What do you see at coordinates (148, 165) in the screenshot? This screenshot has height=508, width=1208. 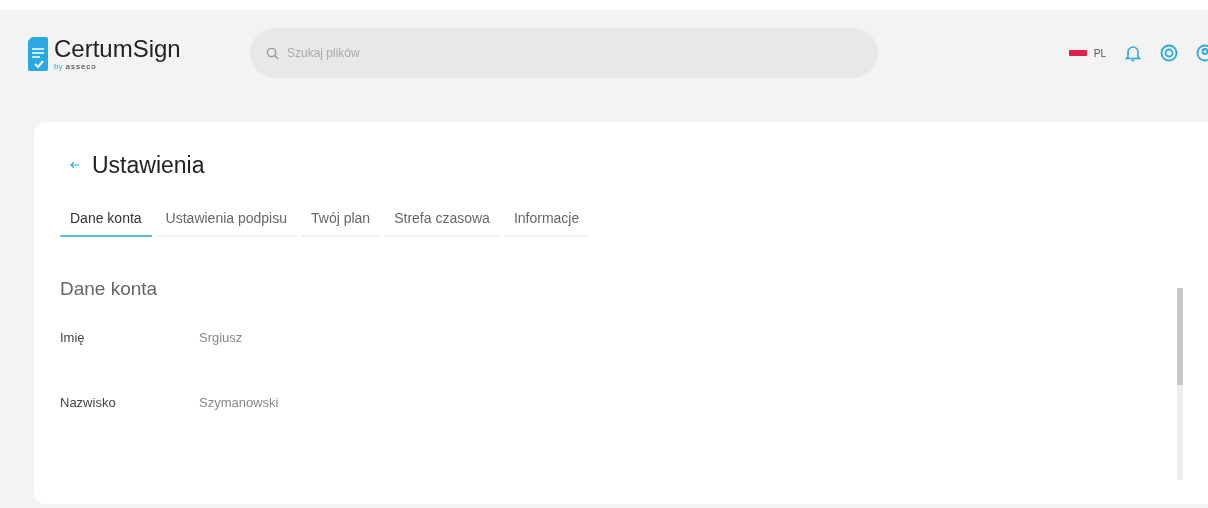 I see `page-title: Ustawienia` at bounding box center [148, 165].